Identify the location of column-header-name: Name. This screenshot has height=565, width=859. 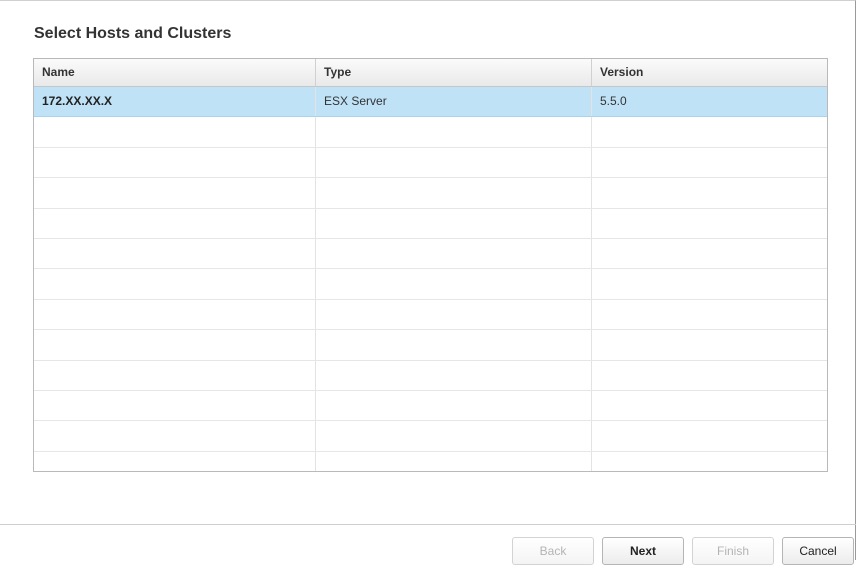
(175, 72).